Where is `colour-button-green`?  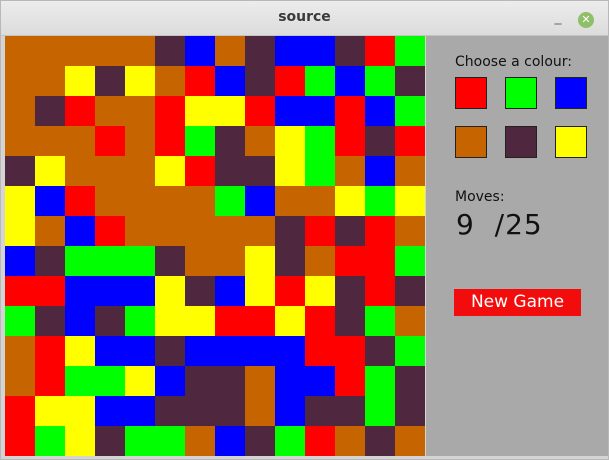 colour-button-green is located at coordinates (521, 93).